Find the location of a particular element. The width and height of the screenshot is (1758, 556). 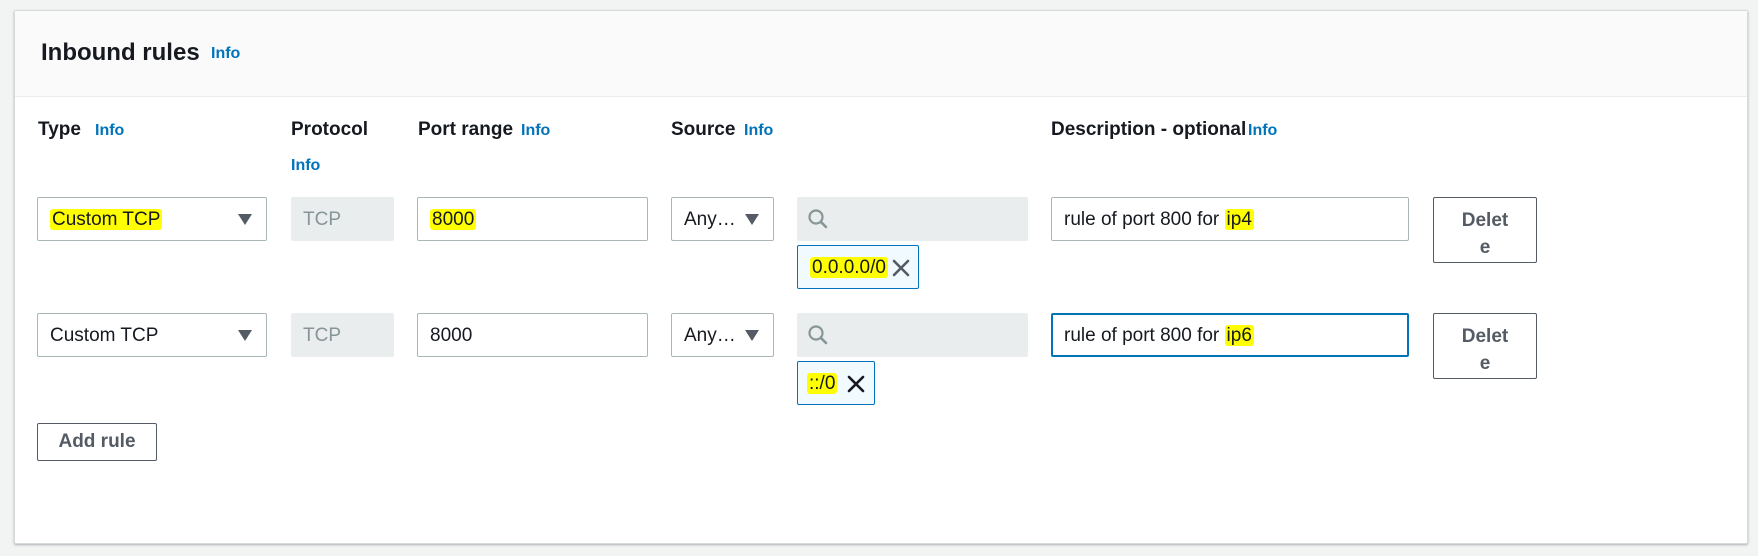

rule-2-description-value: rule of port 800 for ip6 is located at coordinates (1159, 336).